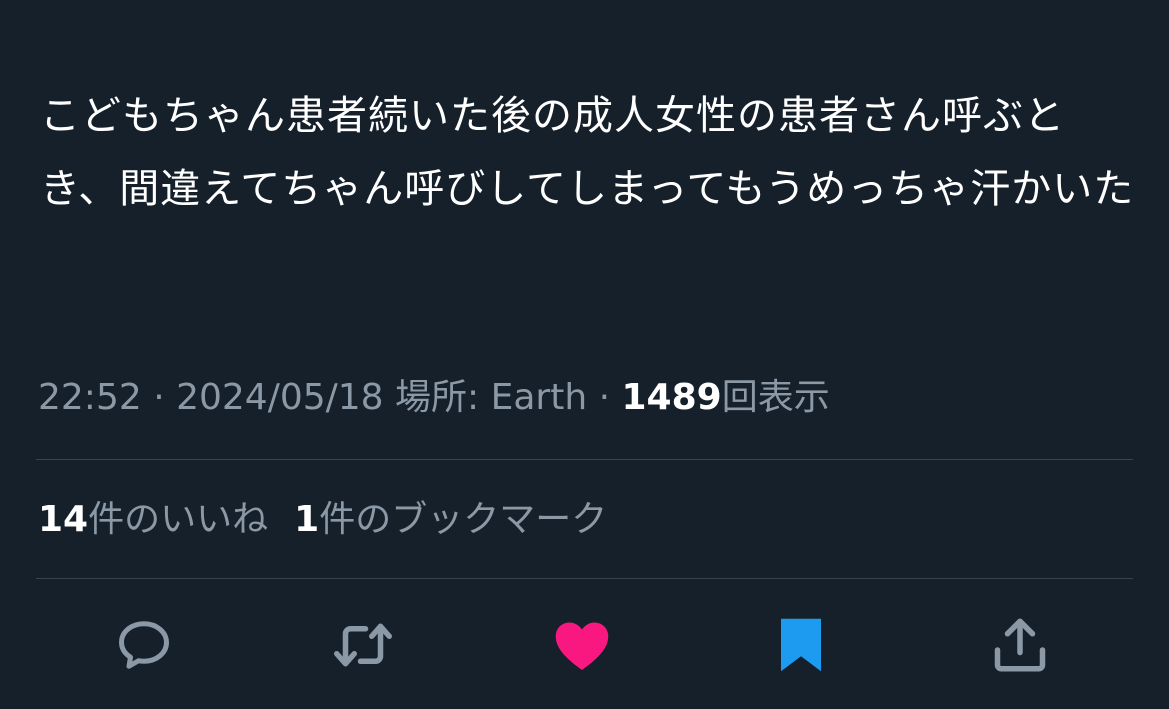 The width and height of the screenshot is (1169, 709). What do you see at coordinates (775, 397) in the screenshot?
I see `views-label: 回表示` at bounding box center [775, 397].